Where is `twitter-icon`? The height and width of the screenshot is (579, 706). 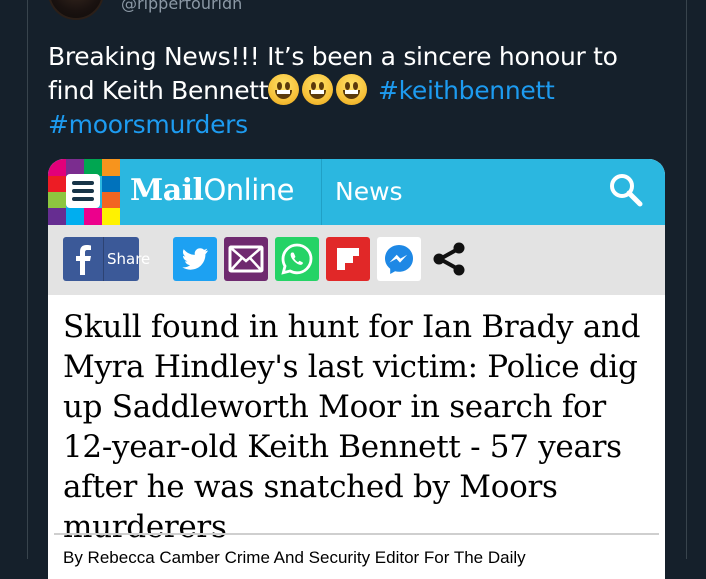
twitter-icon is located at coordinates (195, 259).